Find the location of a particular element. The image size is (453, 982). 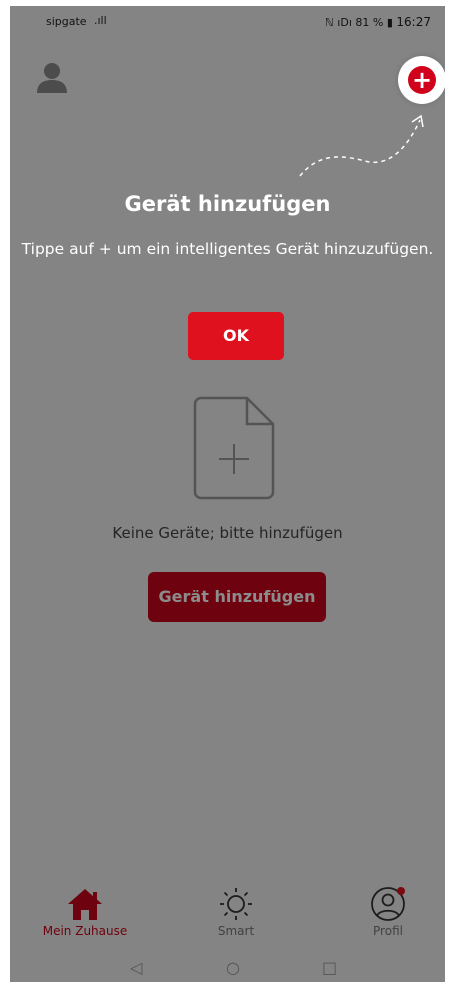

add-device-header-button: + is located at coordinates (421, 80).